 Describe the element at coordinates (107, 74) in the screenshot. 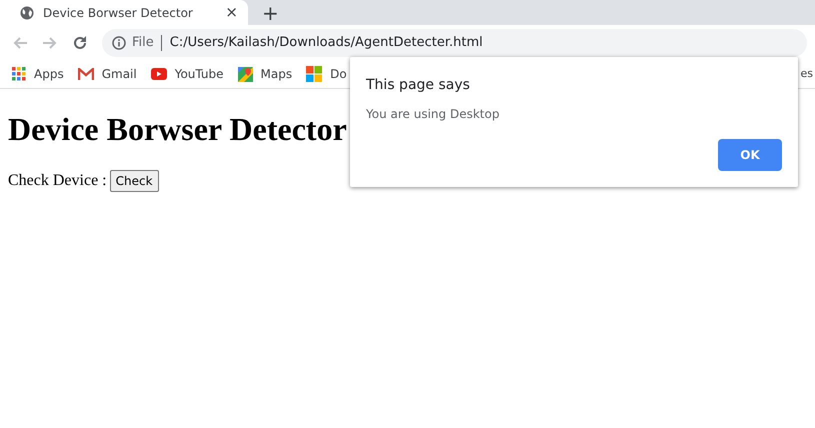

I see `bookmark-link: Gmail` at that location.